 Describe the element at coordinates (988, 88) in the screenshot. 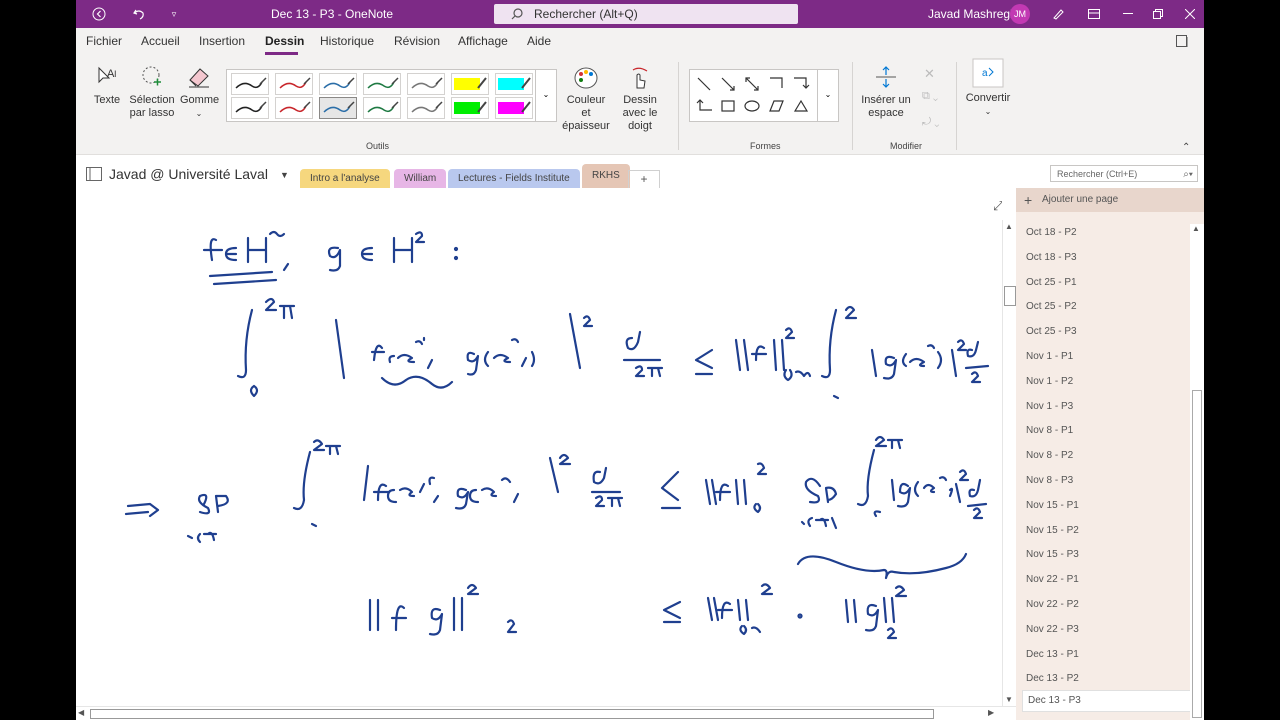

I see `convert-button: a Convertir ⌄` at that location.